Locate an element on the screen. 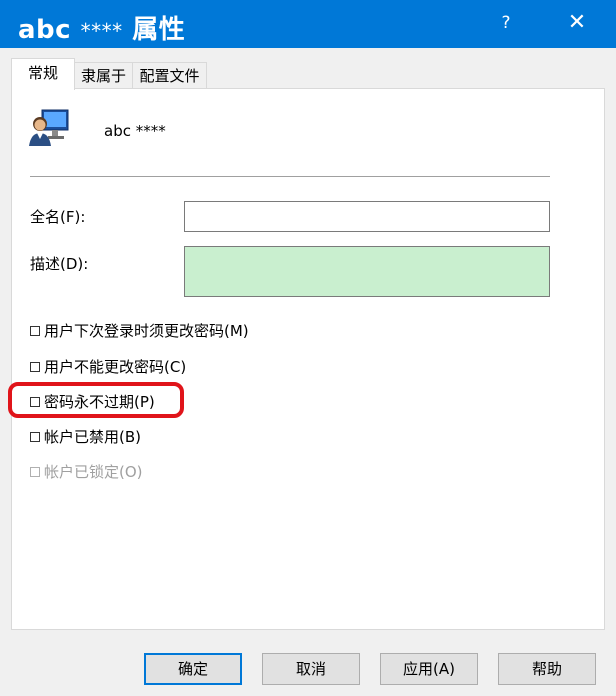 The height and width of the screenshot is (696, 616). fullname-field is located at coordinates (367, 216).